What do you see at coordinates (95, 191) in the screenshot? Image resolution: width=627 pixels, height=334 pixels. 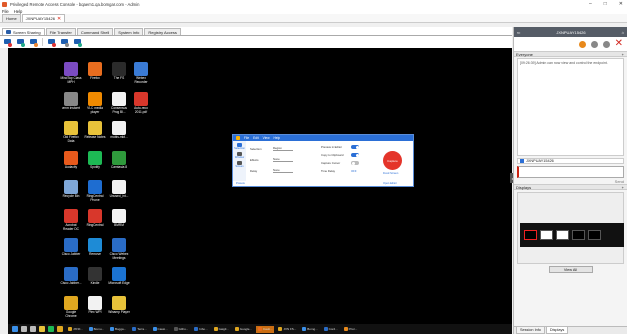 I see `desktop-icon: RingCentral Phone` at bounding box center [95, 191].